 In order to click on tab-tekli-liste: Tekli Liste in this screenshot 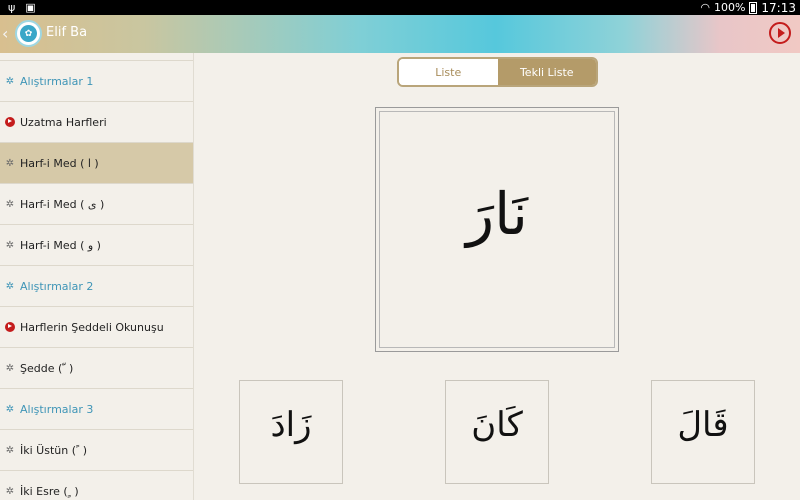, I will do `click(546, 72)`.